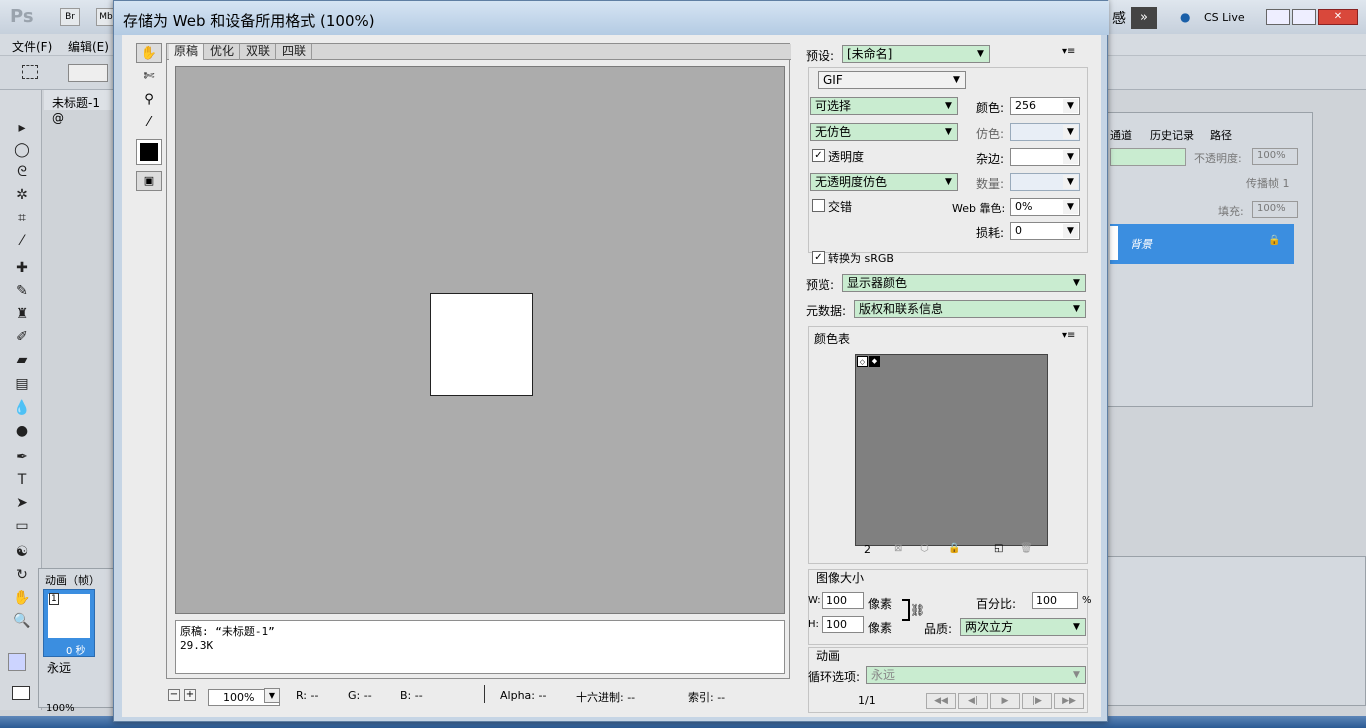 This screenshot has width=1366, height=728. What do you see at coordinates (88, 73) in the screenshot?
I see `selection-mode-icon` at bounding box center [88, 73].